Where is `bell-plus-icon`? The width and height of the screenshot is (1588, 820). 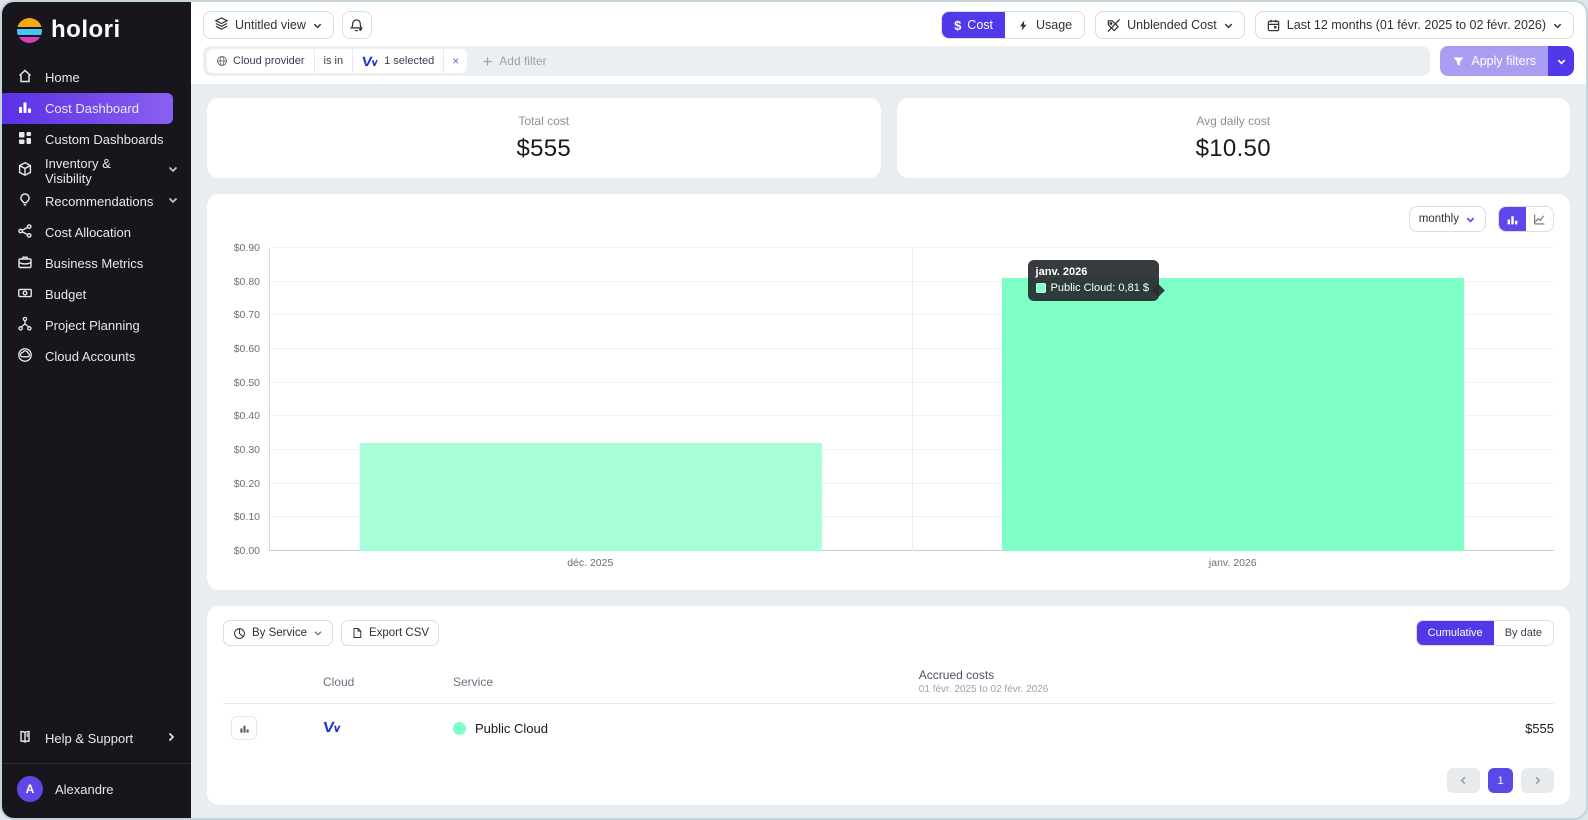
bell-plus-icon is located at coordinates (357, 24).